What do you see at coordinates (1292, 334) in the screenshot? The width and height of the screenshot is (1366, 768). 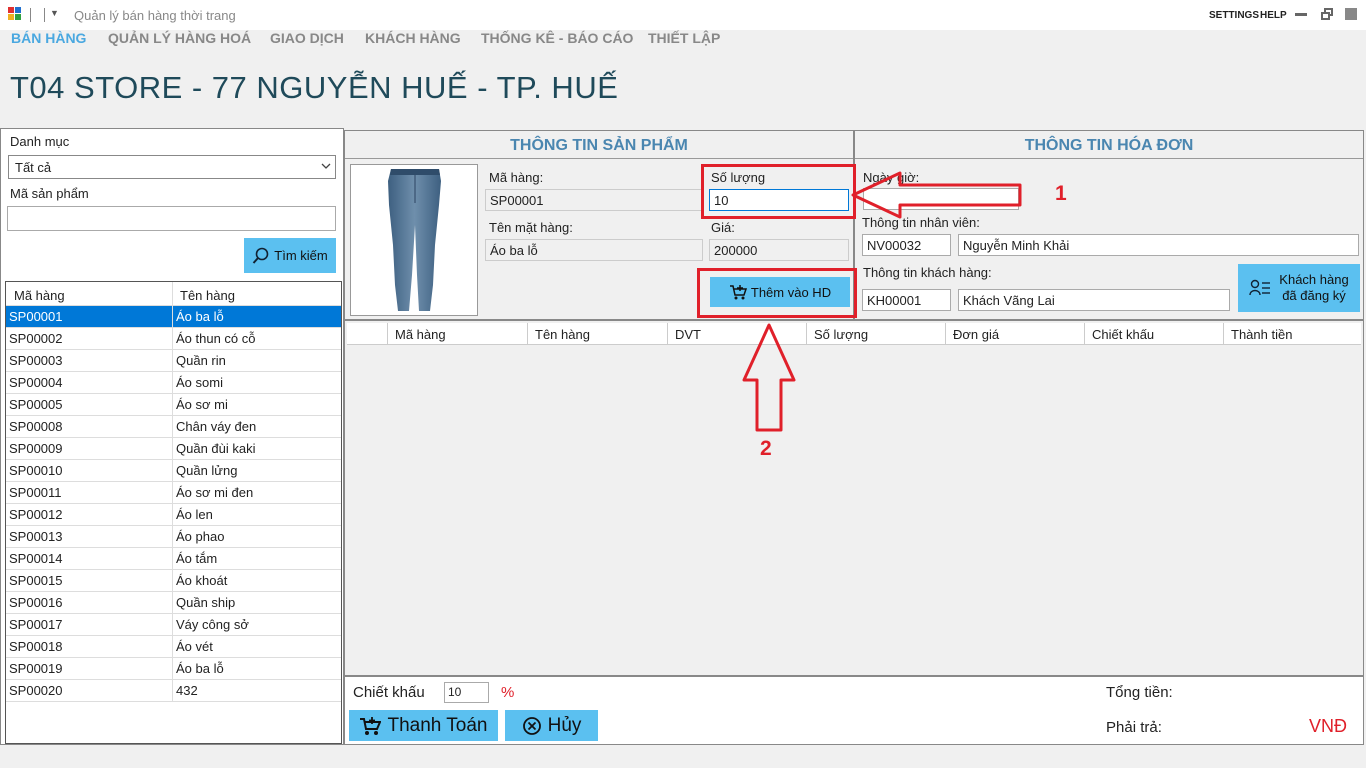 I see `column-header-thanh-tien: Thành tiền` at bounding box center [1292, 334].